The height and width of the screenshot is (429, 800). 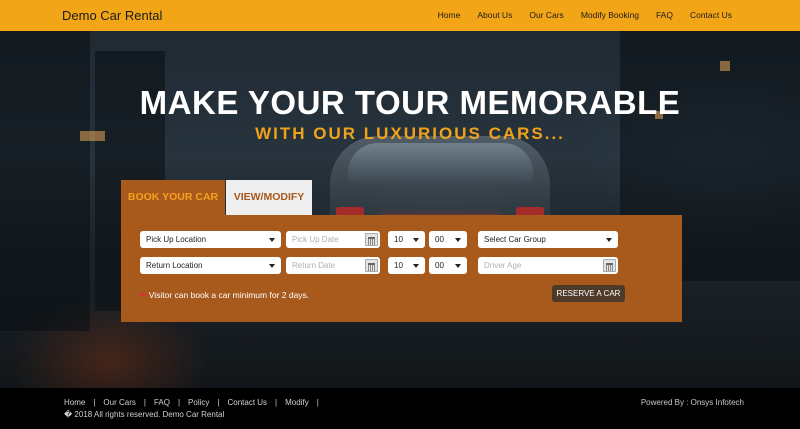 I want to click on site-brand: Demo Car Rental, so click(x=112, y=15).